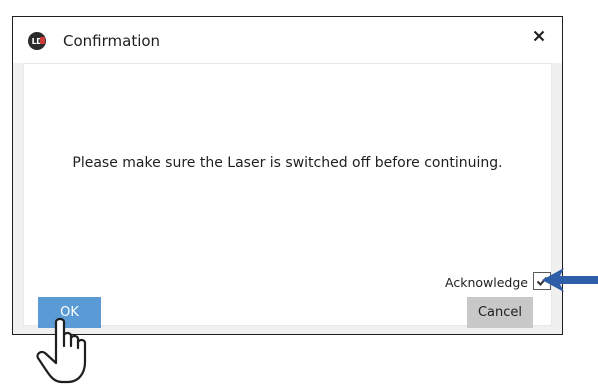 The width and height of the screenshot is (598, 389). What do you see at coordinates (112, 41) in the screenshot?
I see `dialog-title: Confirmation` at bounding box center [112, 41].